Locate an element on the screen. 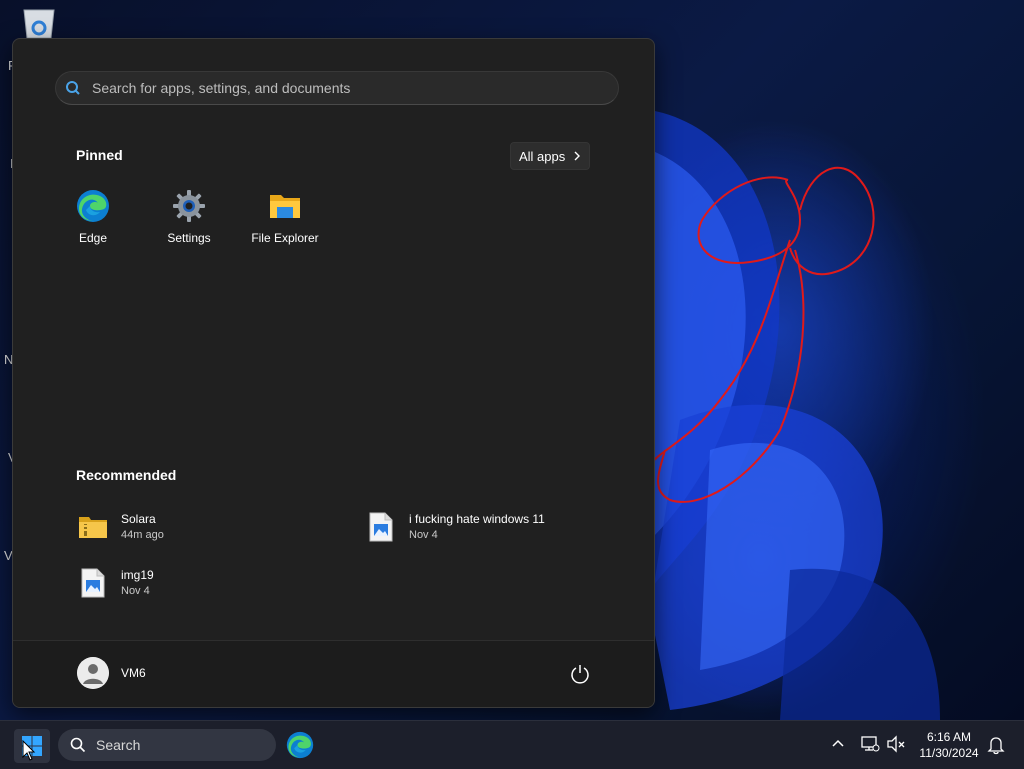  clock-date: 11/30/2024 is located at coordinates (949, 753).